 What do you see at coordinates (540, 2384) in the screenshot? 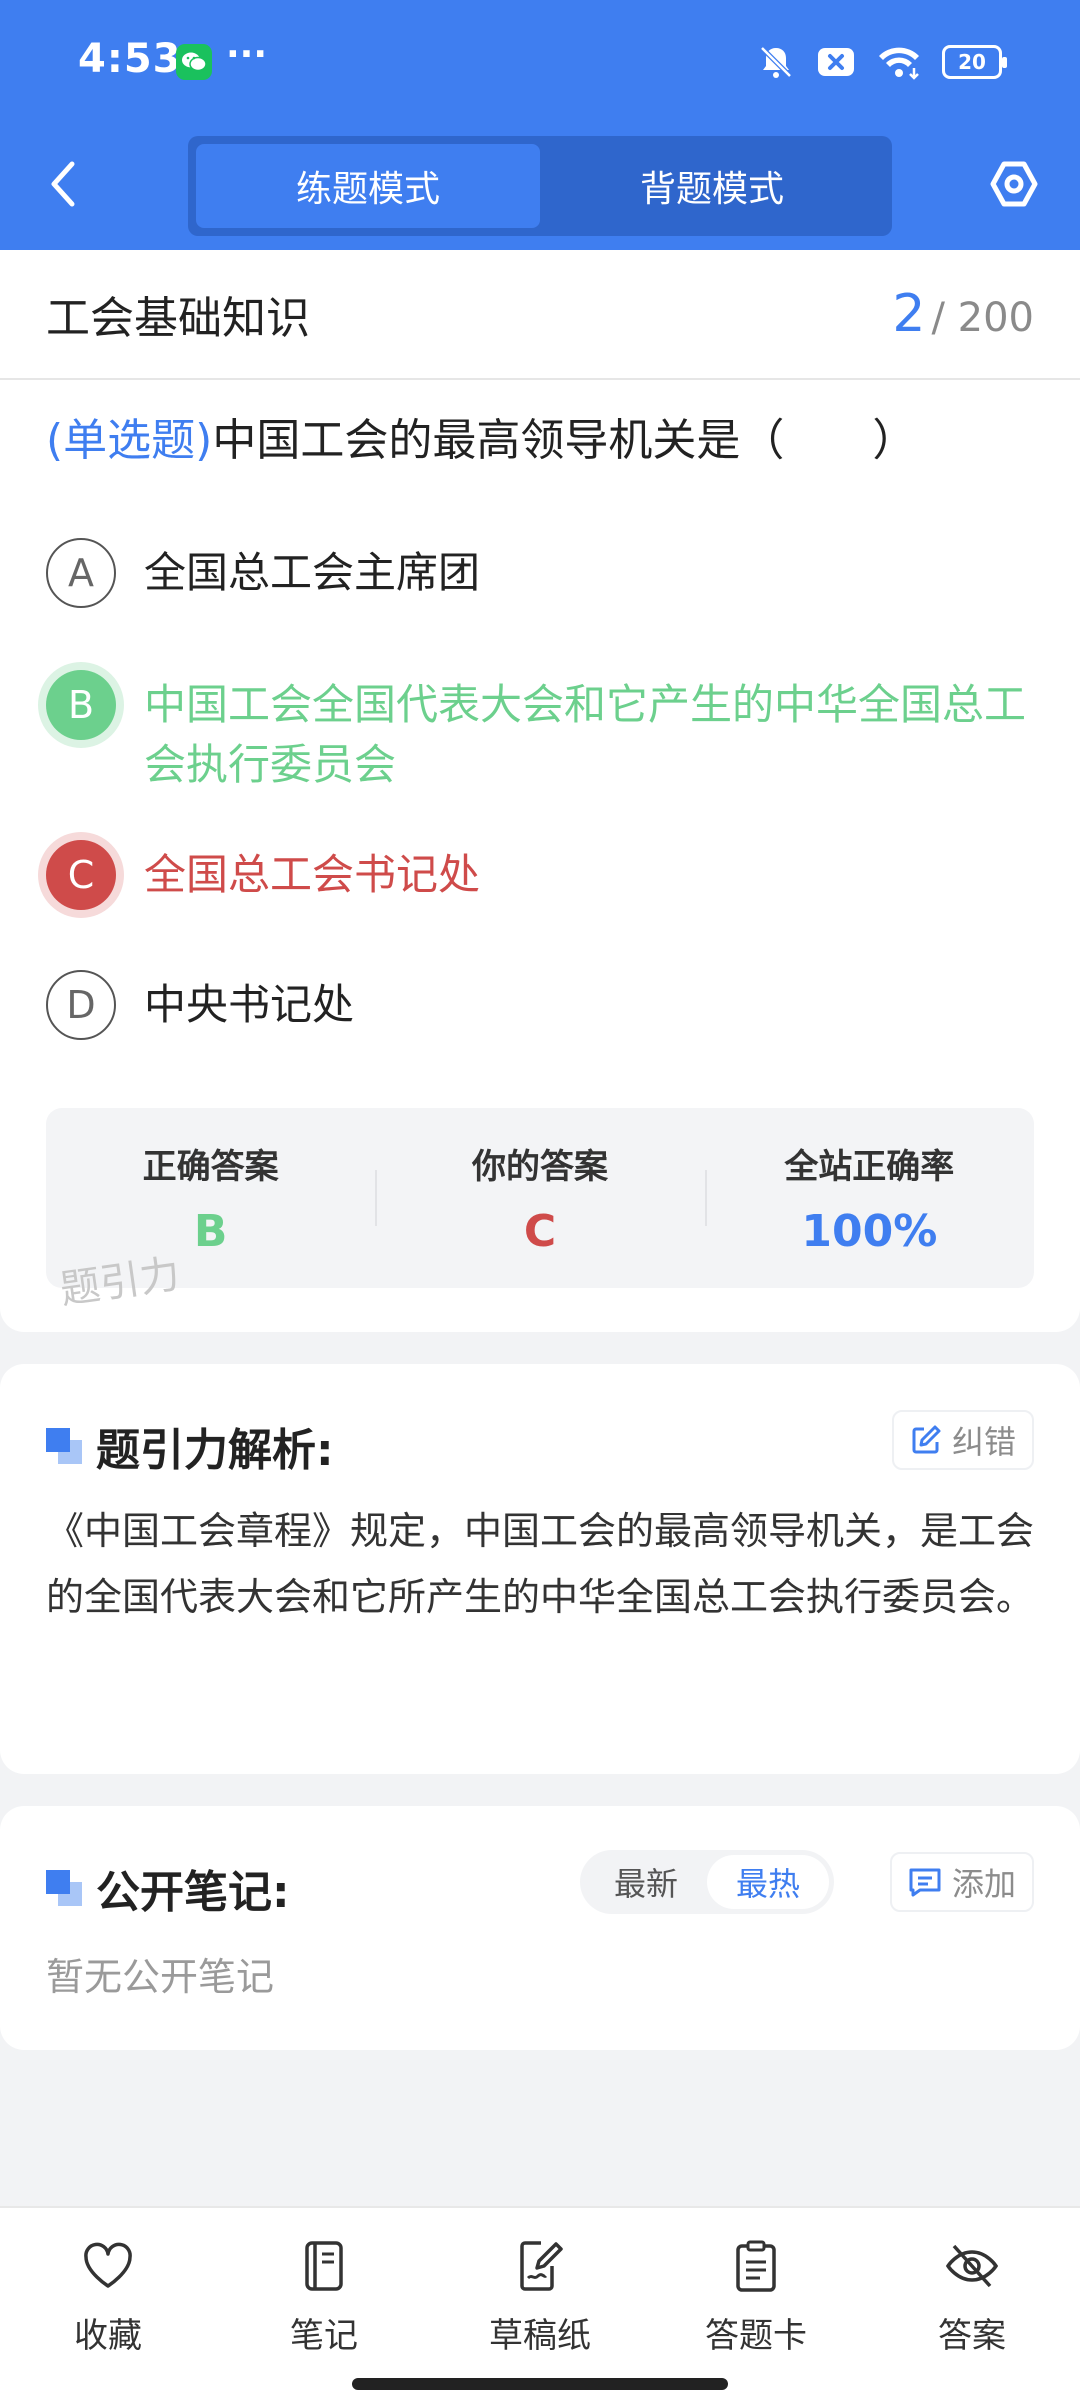
I see `home-indicator` at bounding box center [540, 2384].